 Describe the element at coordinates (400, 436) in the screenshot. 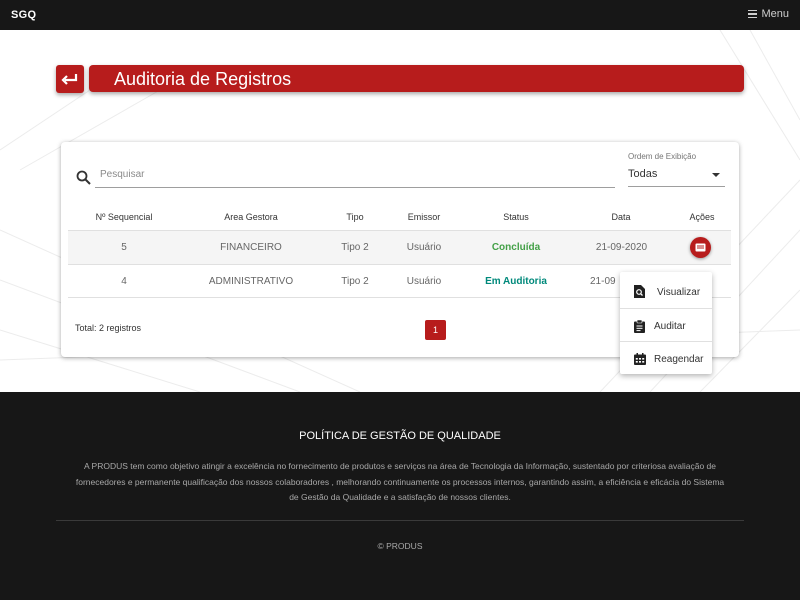

I see `footer-title: POLÍTICA DE GESTÃO DE QUALIDADE` at that location.